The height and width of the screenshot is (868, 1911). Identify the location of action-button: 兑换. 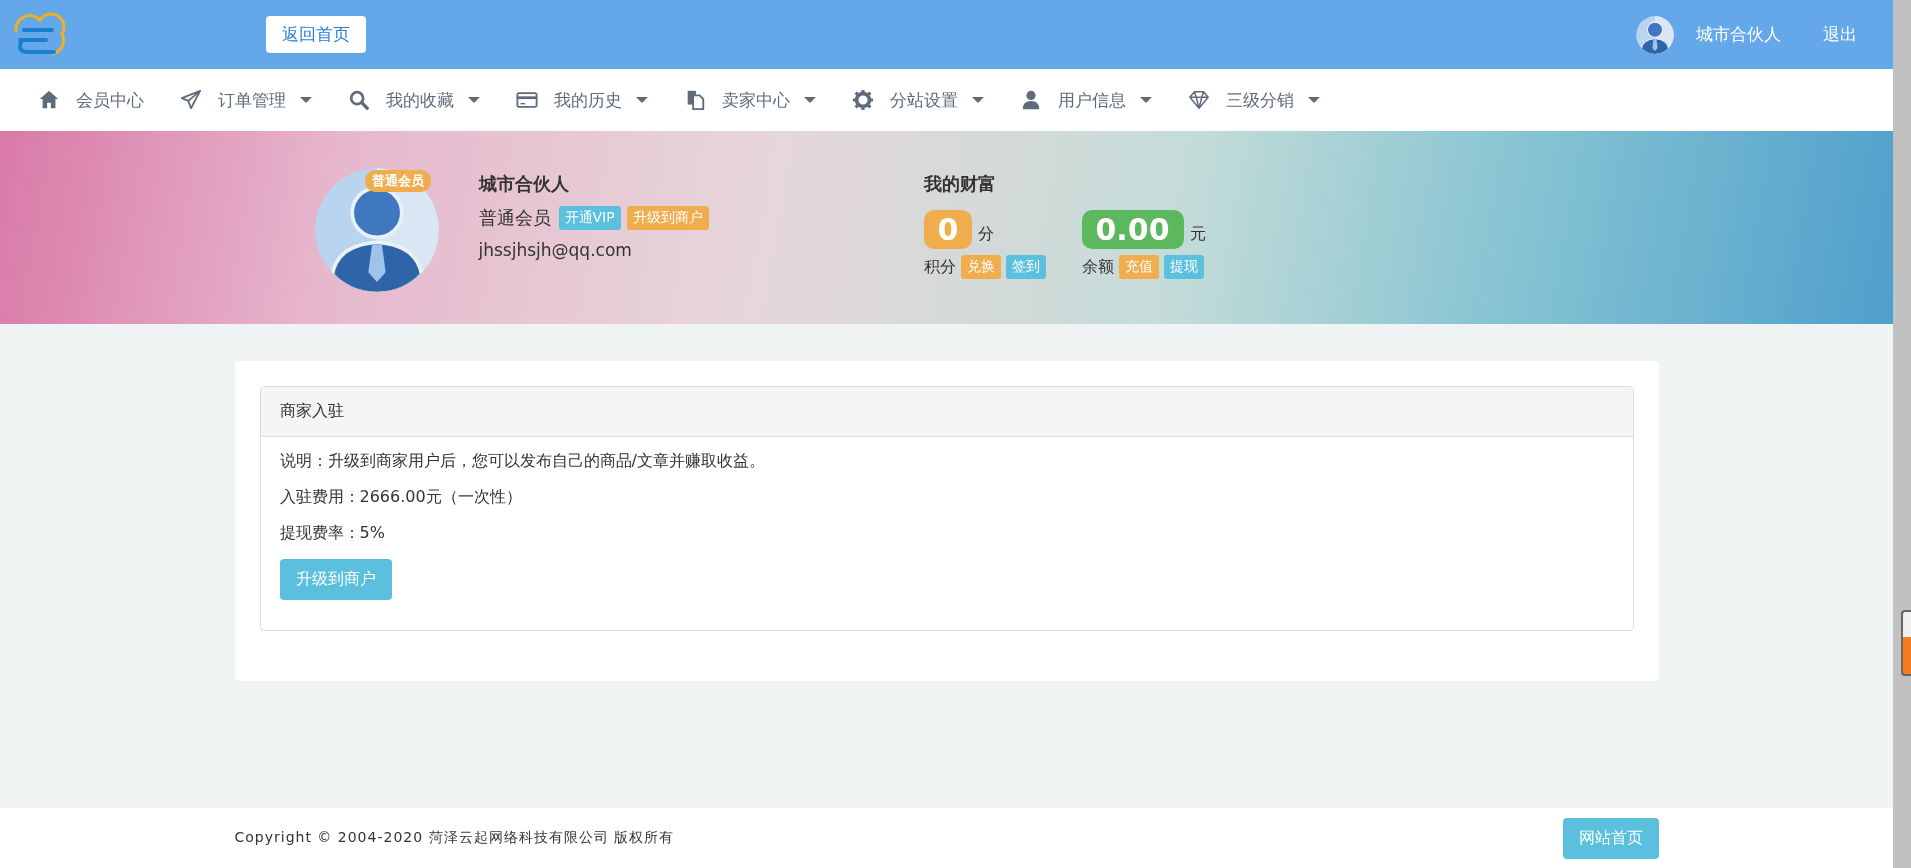
(980, 267).